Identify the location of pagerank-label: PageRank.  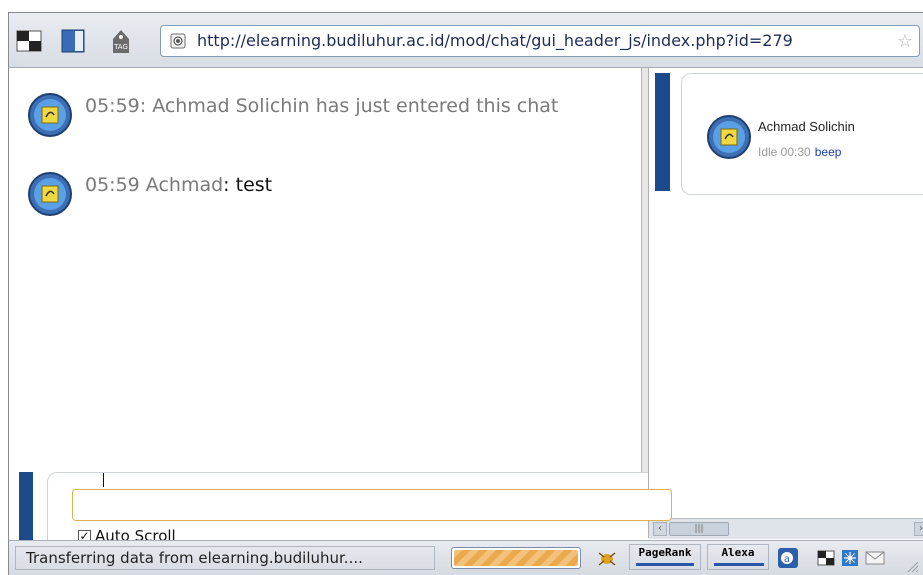
(665, 552).